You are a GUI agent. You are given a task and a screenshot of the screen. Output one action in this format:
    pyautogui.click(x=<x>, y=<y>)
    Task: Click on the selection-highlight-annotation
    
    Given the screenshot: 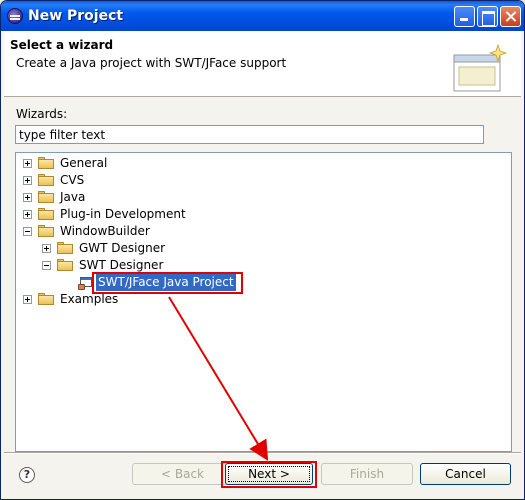 What is the action you would take?
    pyautogui.click(x=167, y=283)
    